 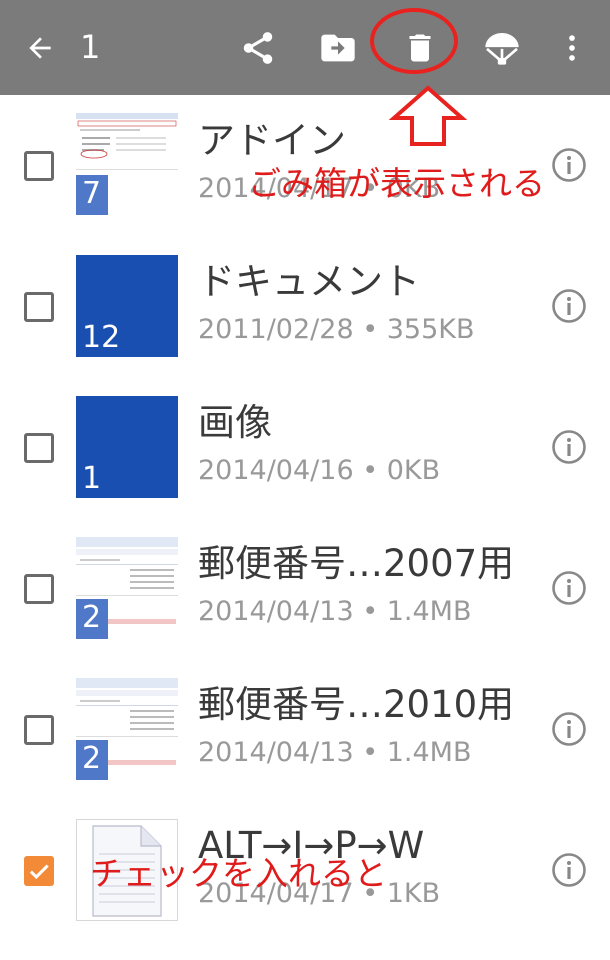 I want to click on file-name: ドキュメント, so click(x=309, y=281).